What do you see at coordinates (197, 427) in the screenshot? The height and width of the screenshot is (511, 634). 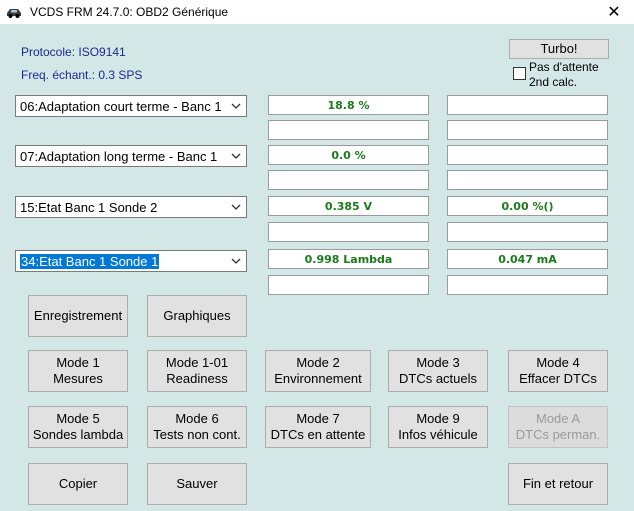 I see `mode-6-button: Mode 6 Tests non cont.` at bounding box center [197, 427].